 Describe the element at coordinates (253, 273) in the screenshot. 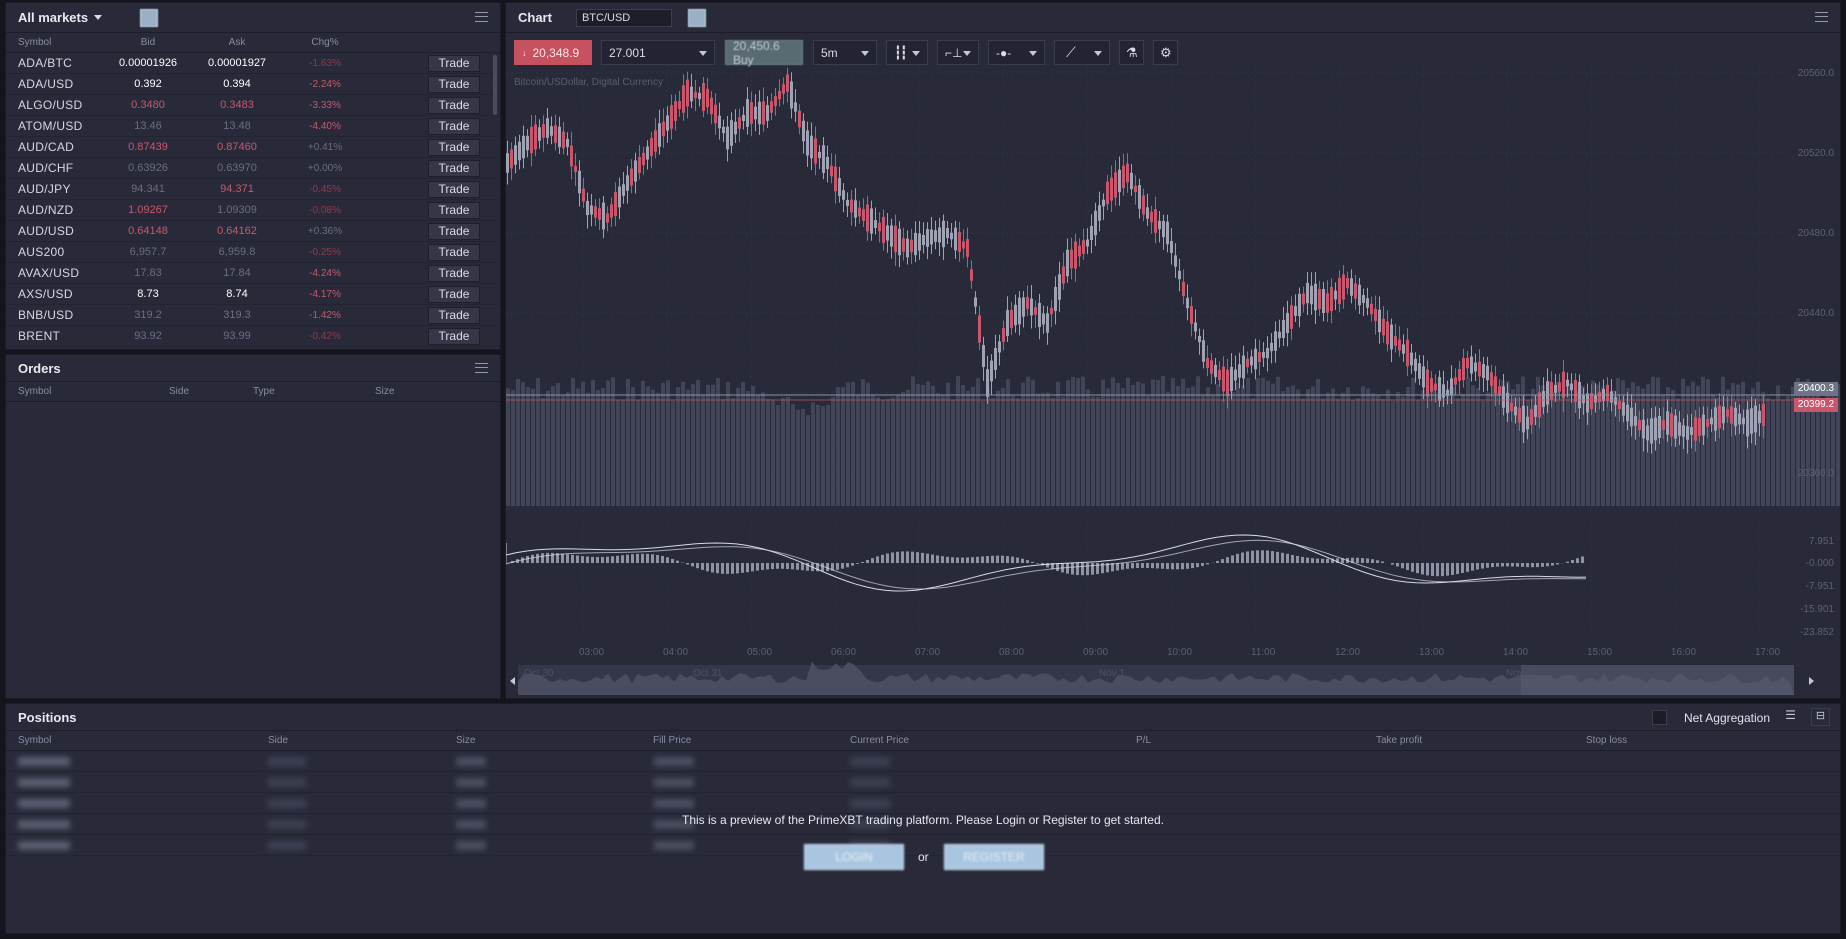

I see `table-row: AVAX/USD 17.83 17.84 -4.24% Trade` at that location.